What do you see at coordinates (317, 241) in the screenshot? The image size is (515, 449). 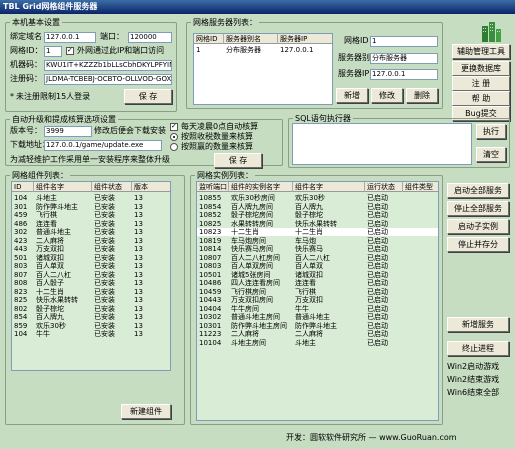 I see `table-row: 10819 车马炮房间 车马炮 已启动` at bounding box center [317, 241].